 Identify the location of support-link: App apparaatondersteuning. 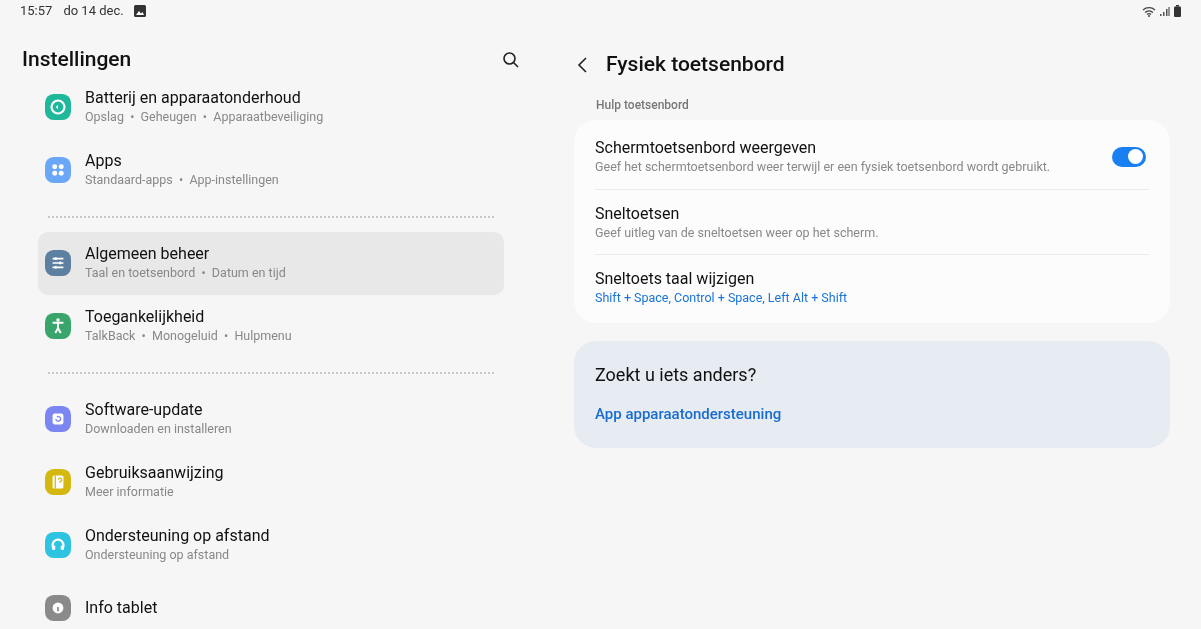
(872, 414).